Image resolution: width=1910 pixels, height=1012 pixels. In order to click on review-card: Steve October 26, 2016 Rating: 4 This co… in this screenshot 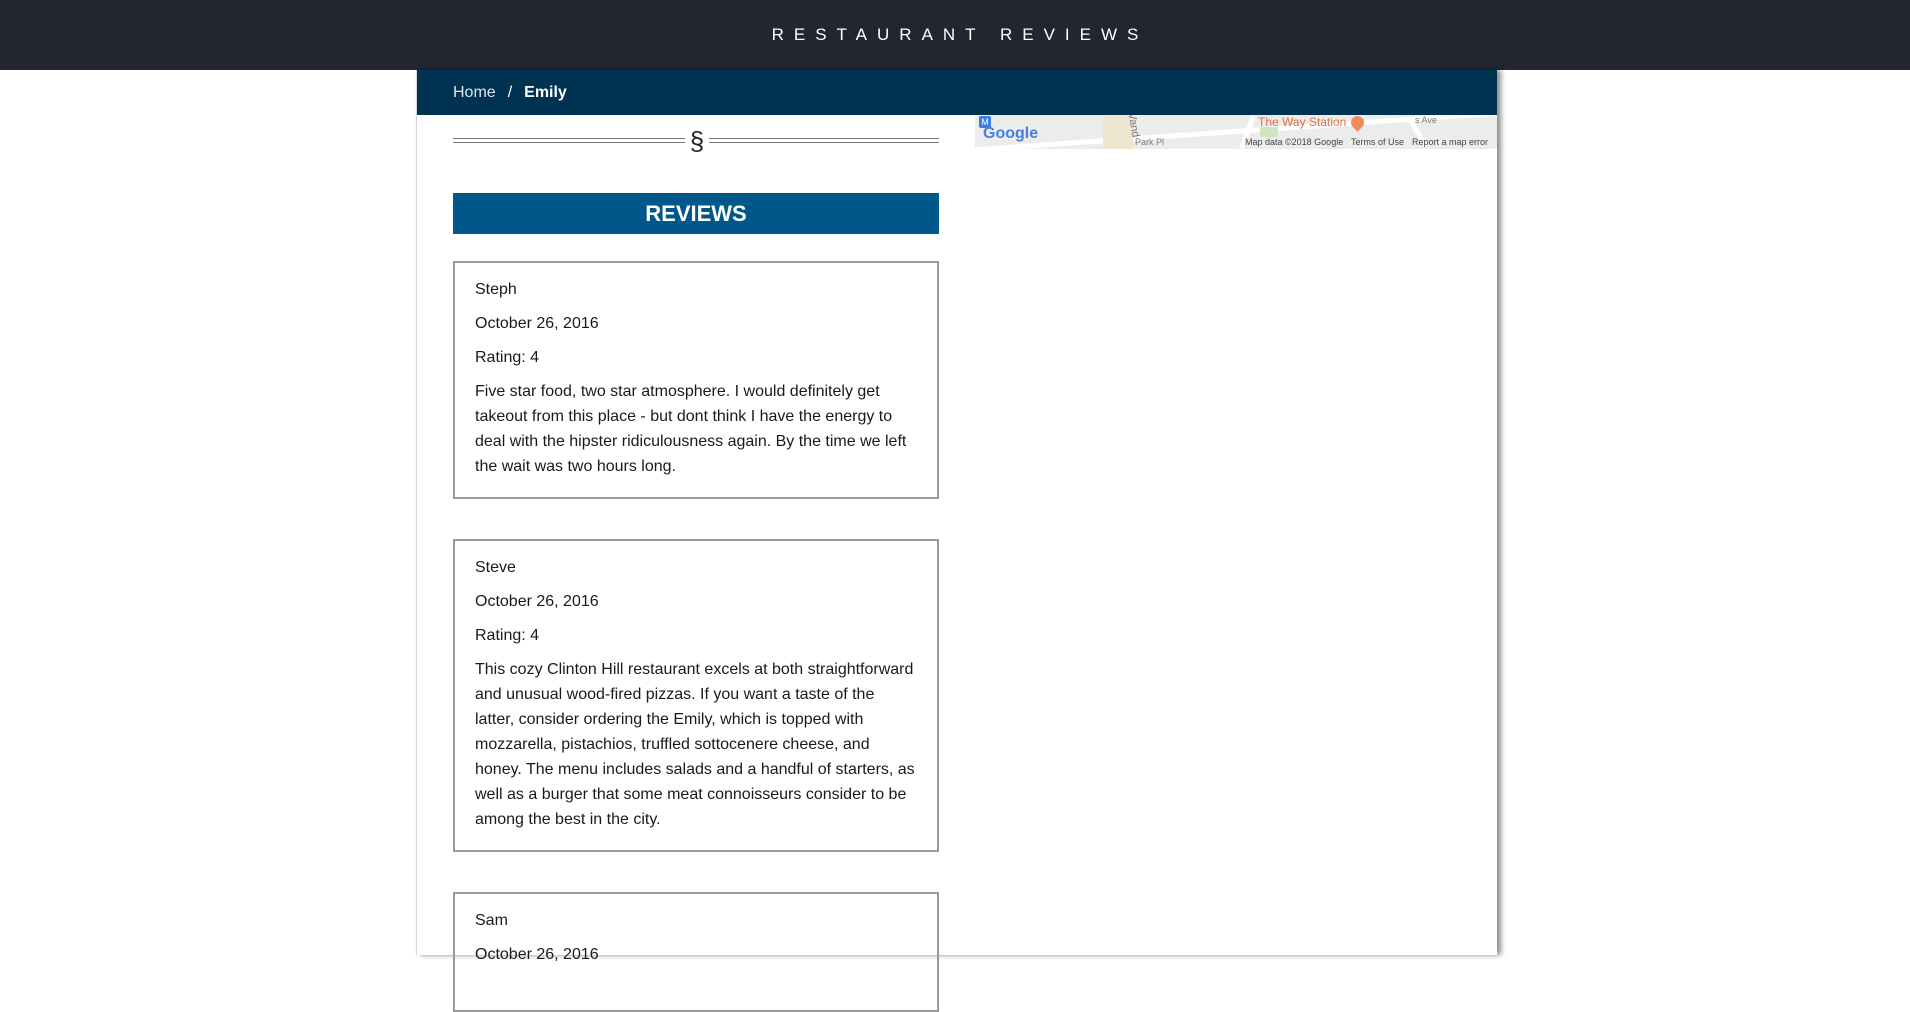, I will do `click(696, 695)`.